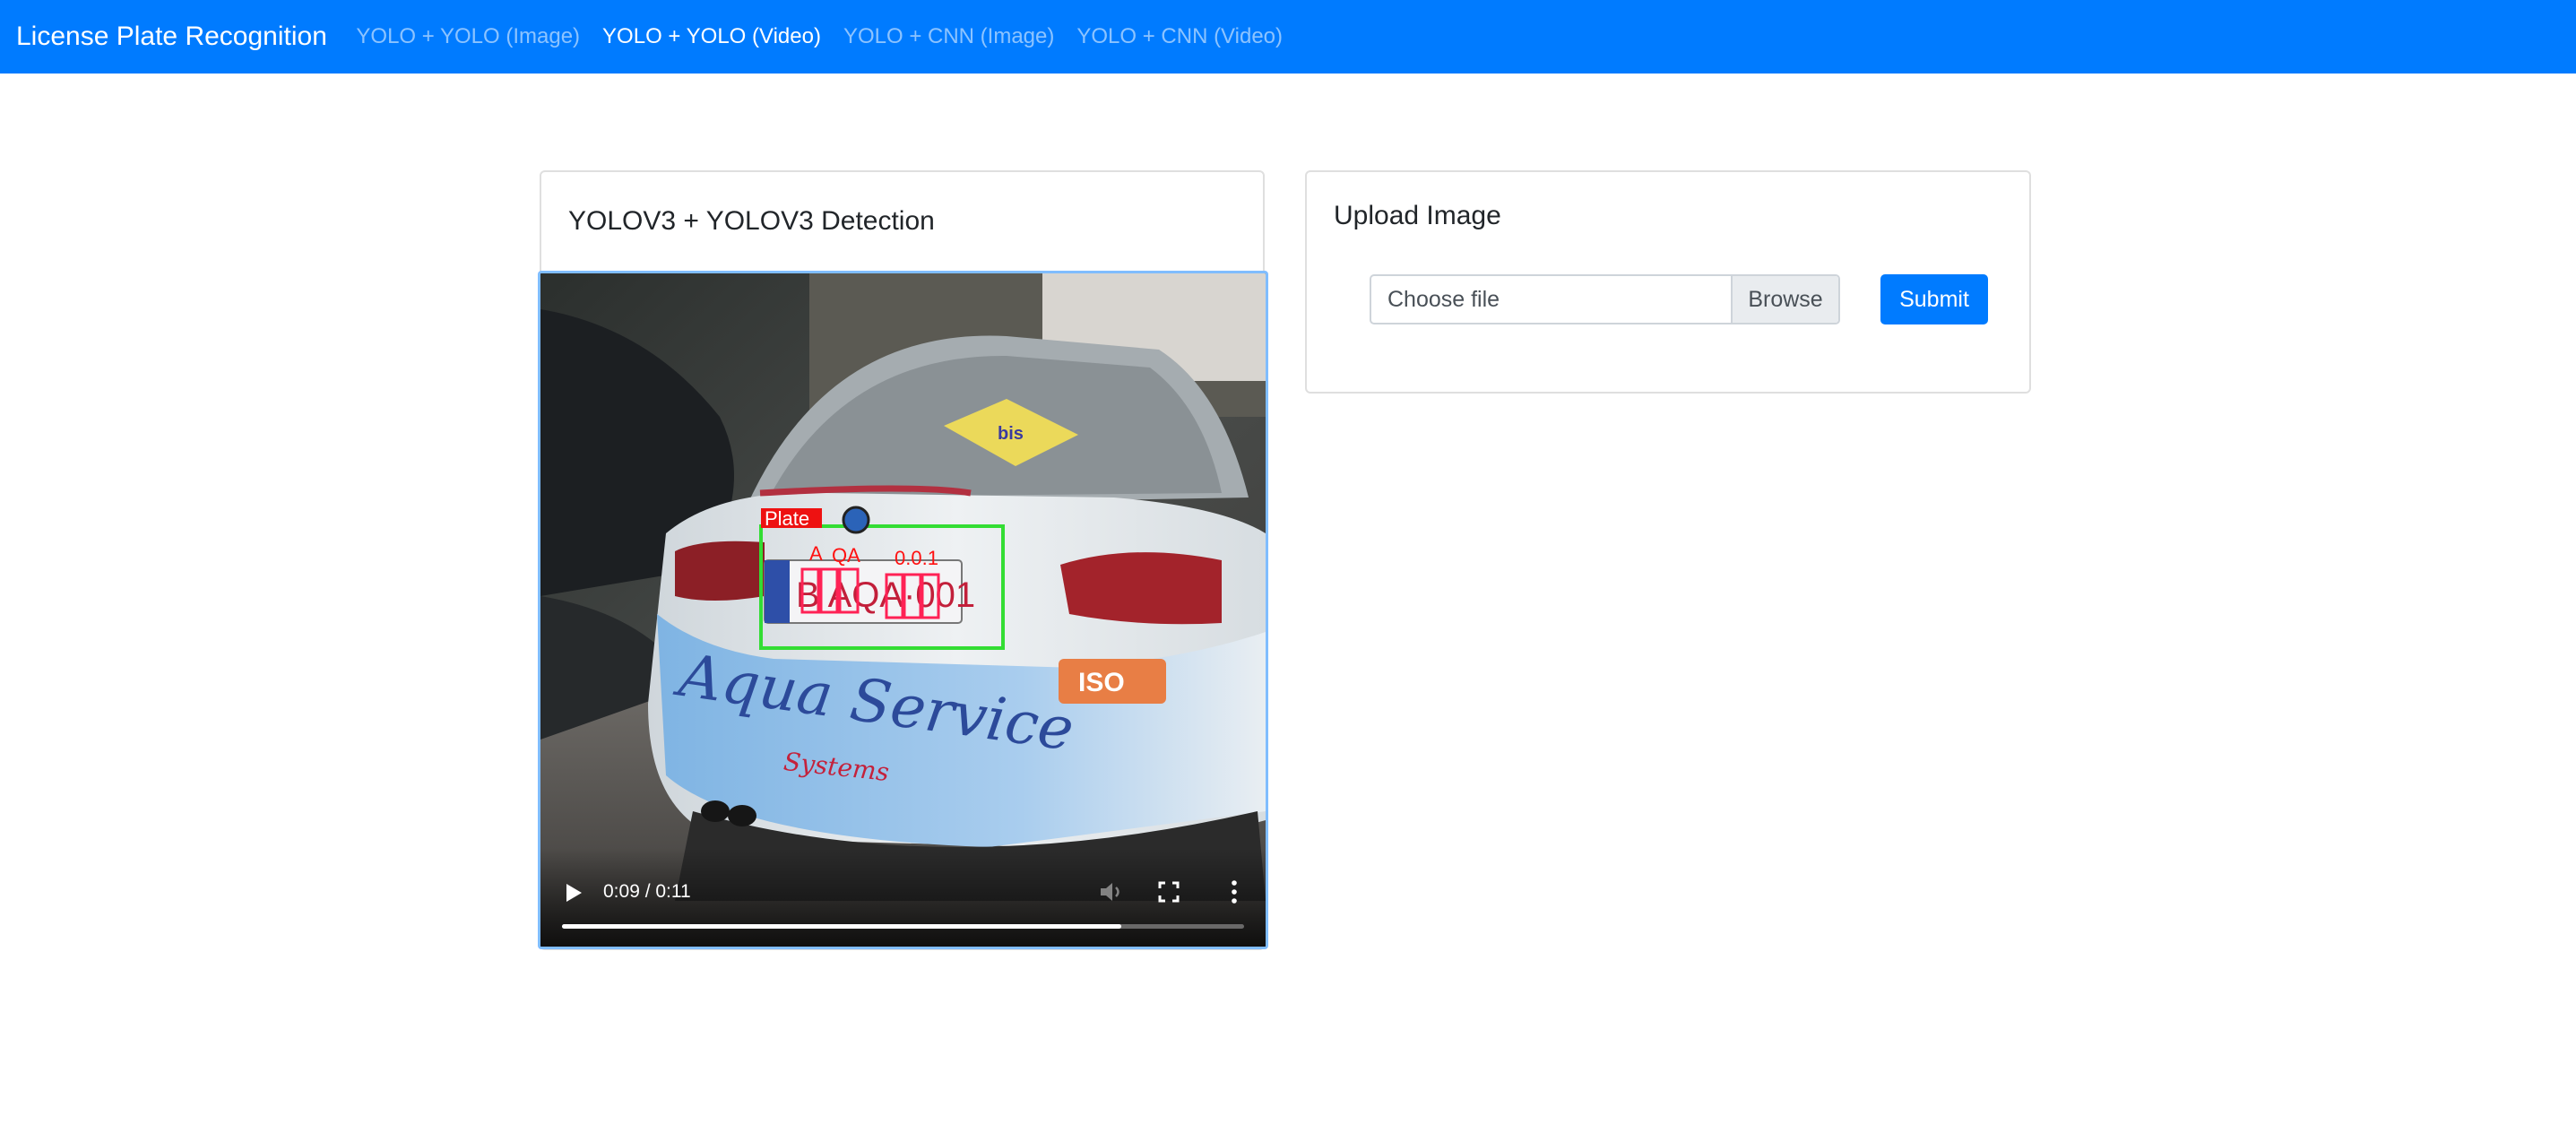  Describe the element at coordinates (816, 553) in the screenshot. I see `char-label-a: A` at that location.